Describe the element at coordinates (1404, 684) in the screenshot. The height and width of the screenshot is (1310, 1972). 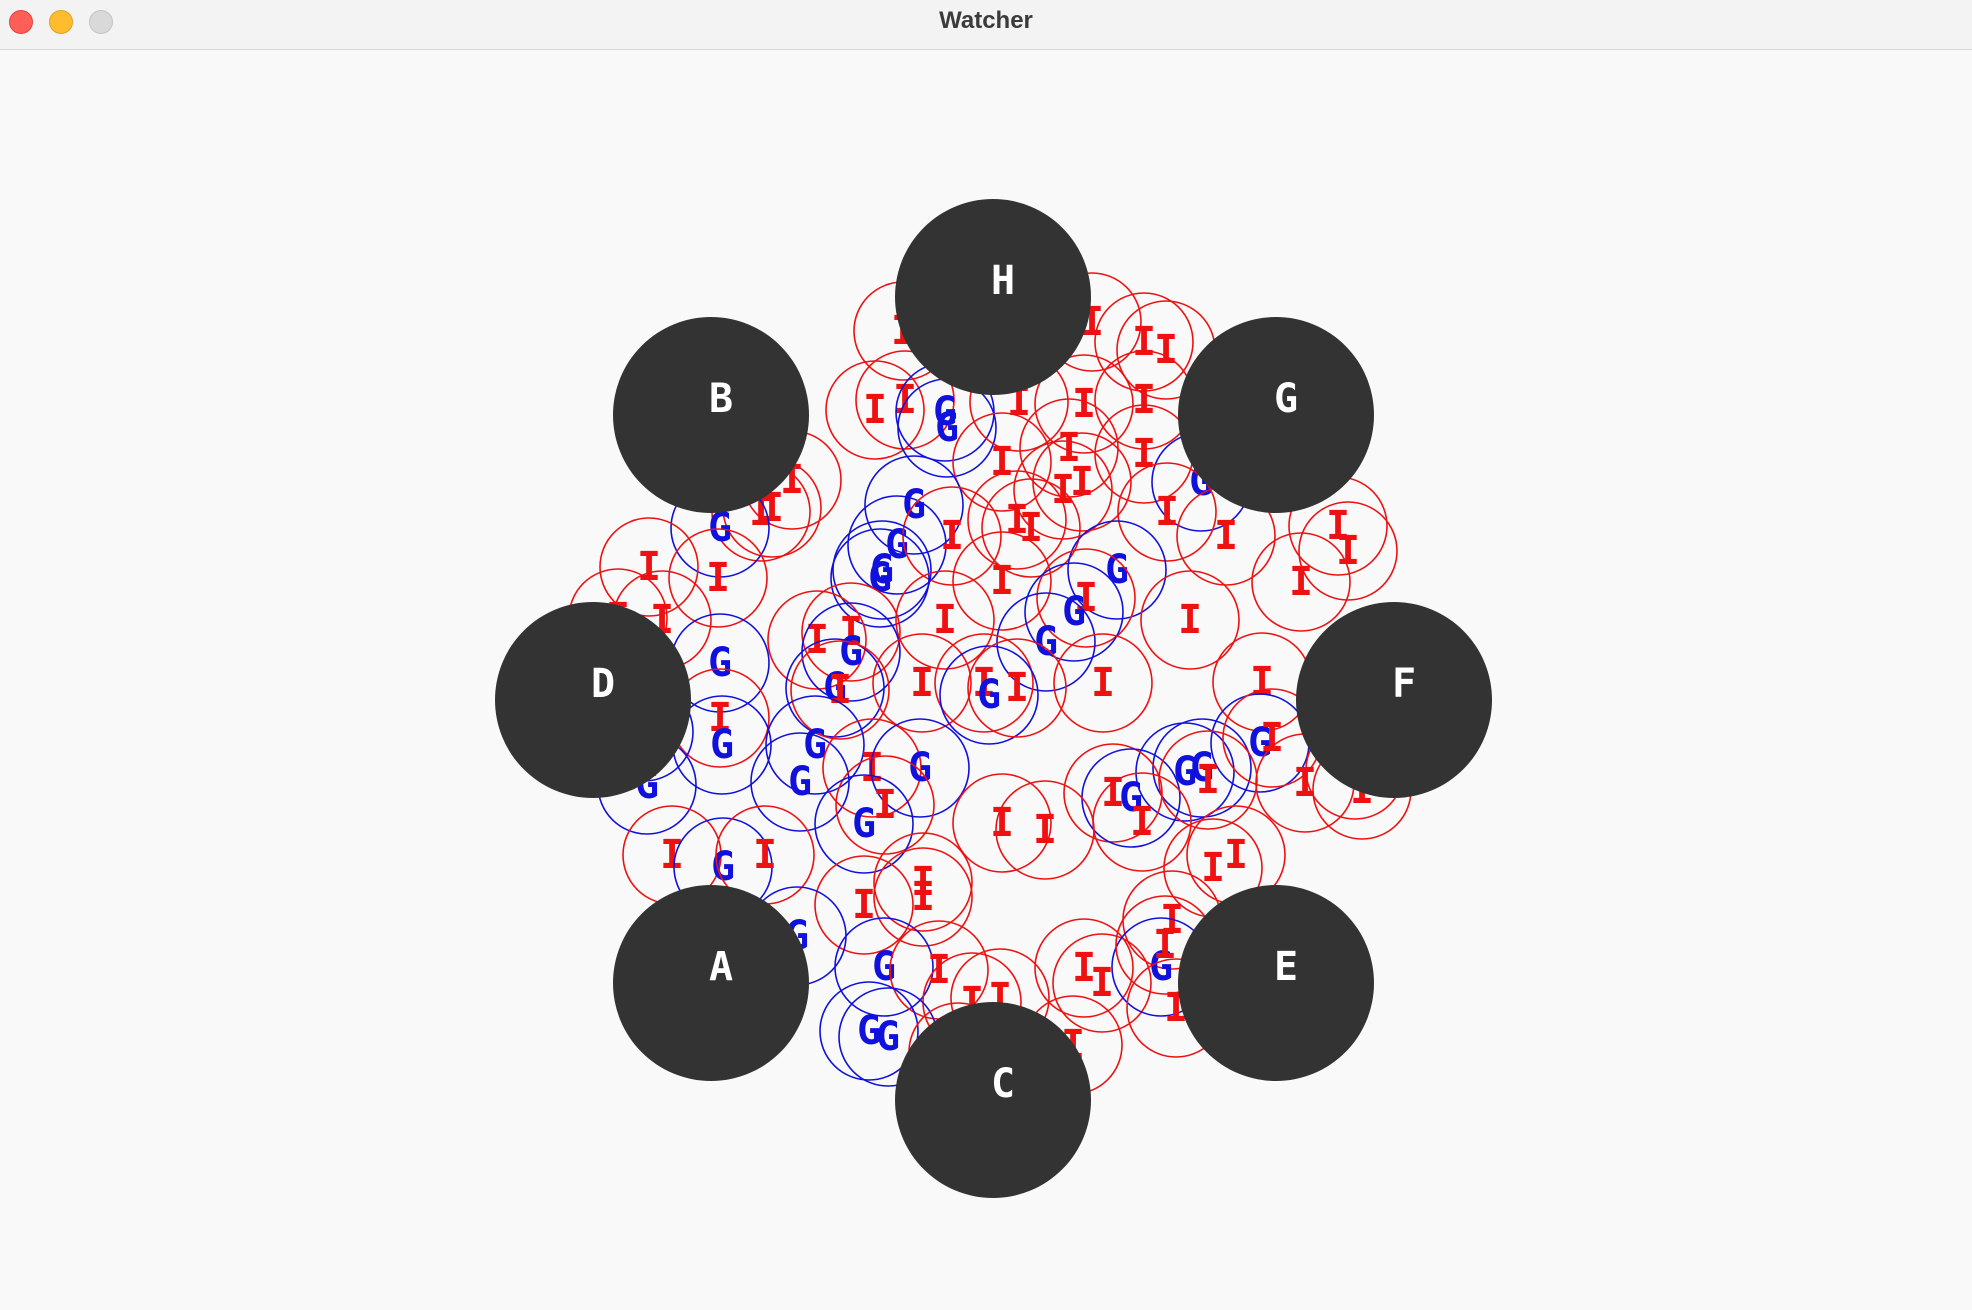
I see `node-label: F` at that location.